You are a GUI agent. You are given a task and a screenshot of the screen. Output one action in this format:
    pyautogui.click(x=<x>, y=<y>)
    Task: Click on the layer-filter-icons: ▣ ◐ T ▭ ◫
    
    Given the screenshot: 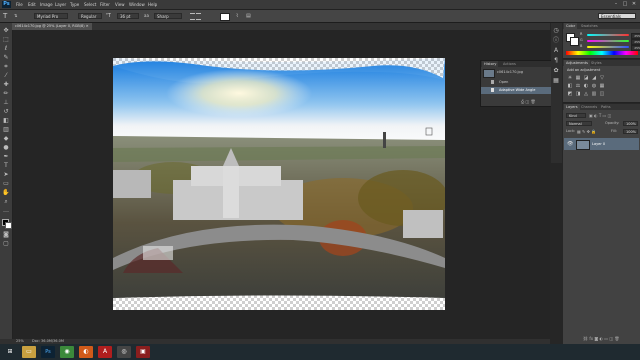 What is the action you would take?
    pyautogui.click(x=600, y=115)
    